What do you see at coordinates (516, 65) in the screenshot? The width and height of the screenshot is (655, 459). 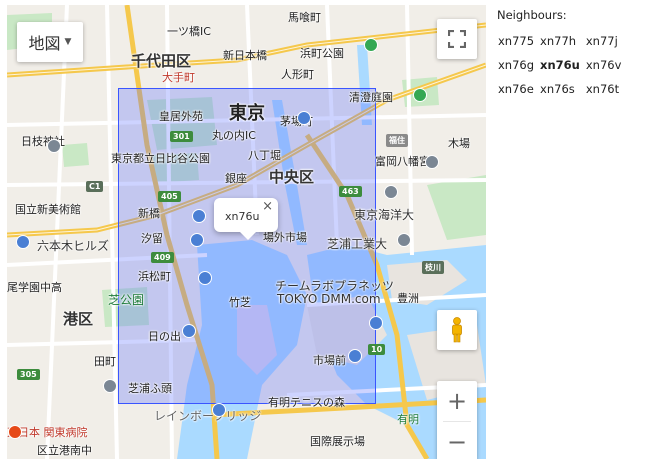 I see `neighbour-cell: xn76g` at bounding box center [516, 65].